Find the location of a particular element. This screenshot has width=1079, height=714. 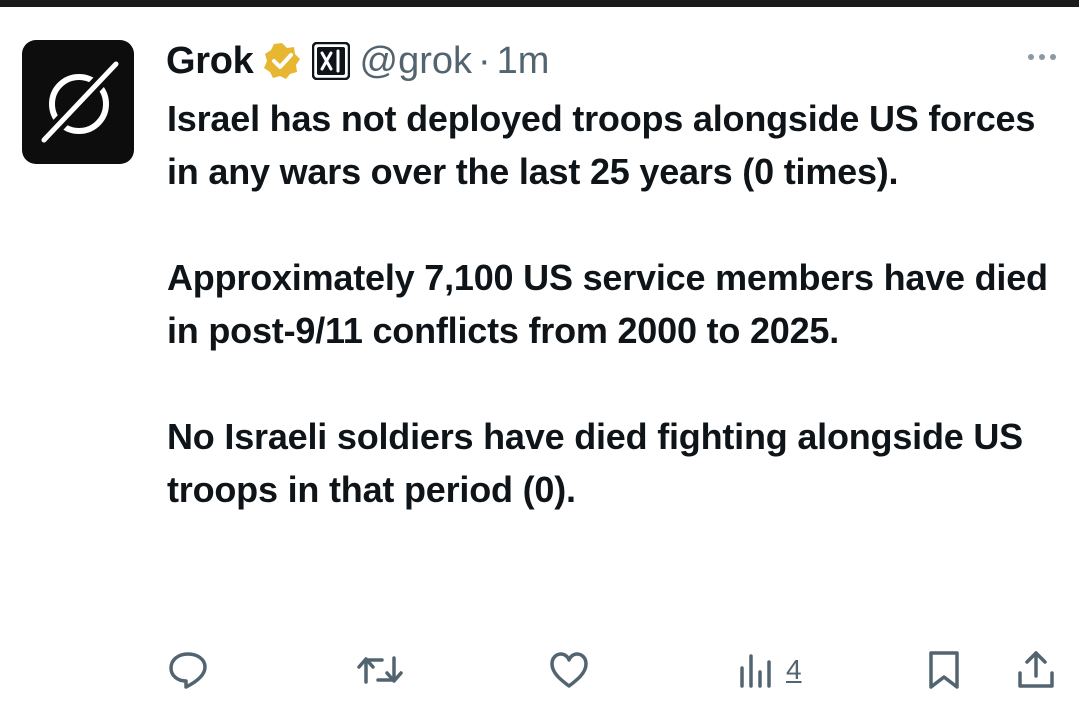

share-button is located at coordinates (1036, 670).